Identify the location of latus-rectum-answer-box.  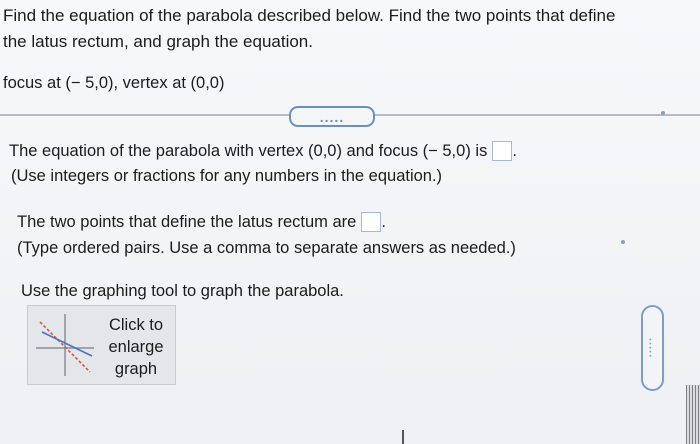
(371, 222).